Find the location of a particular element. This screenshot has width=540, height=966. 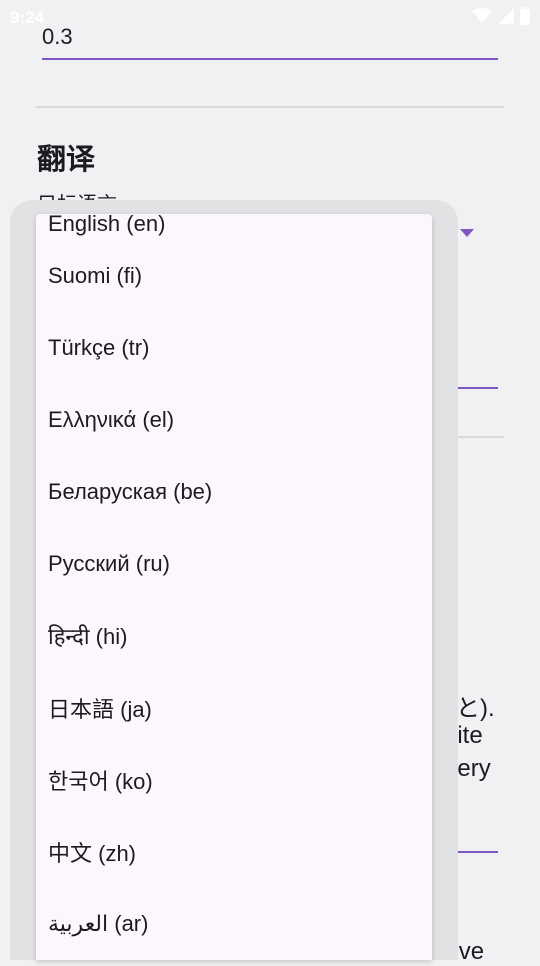

language-option-el: Ελληνικά (el) is located at coordinates (234, 420).